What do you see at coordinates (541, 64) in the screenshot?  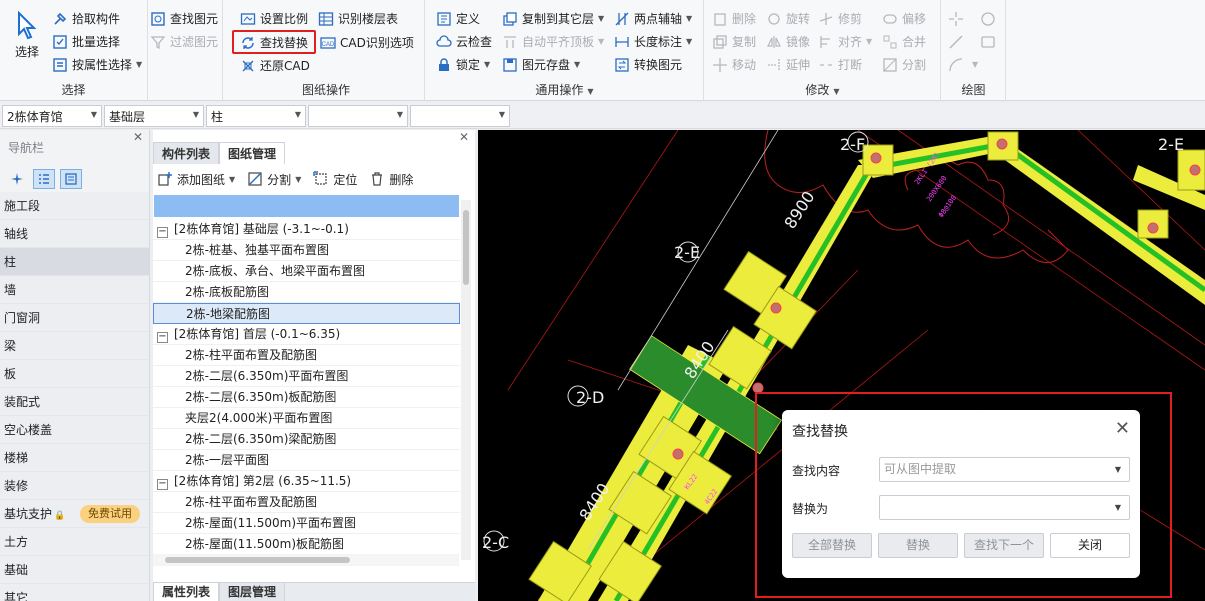 I see `save-element-button: 图元存盘 ▼` at bounding box center [541, 64].